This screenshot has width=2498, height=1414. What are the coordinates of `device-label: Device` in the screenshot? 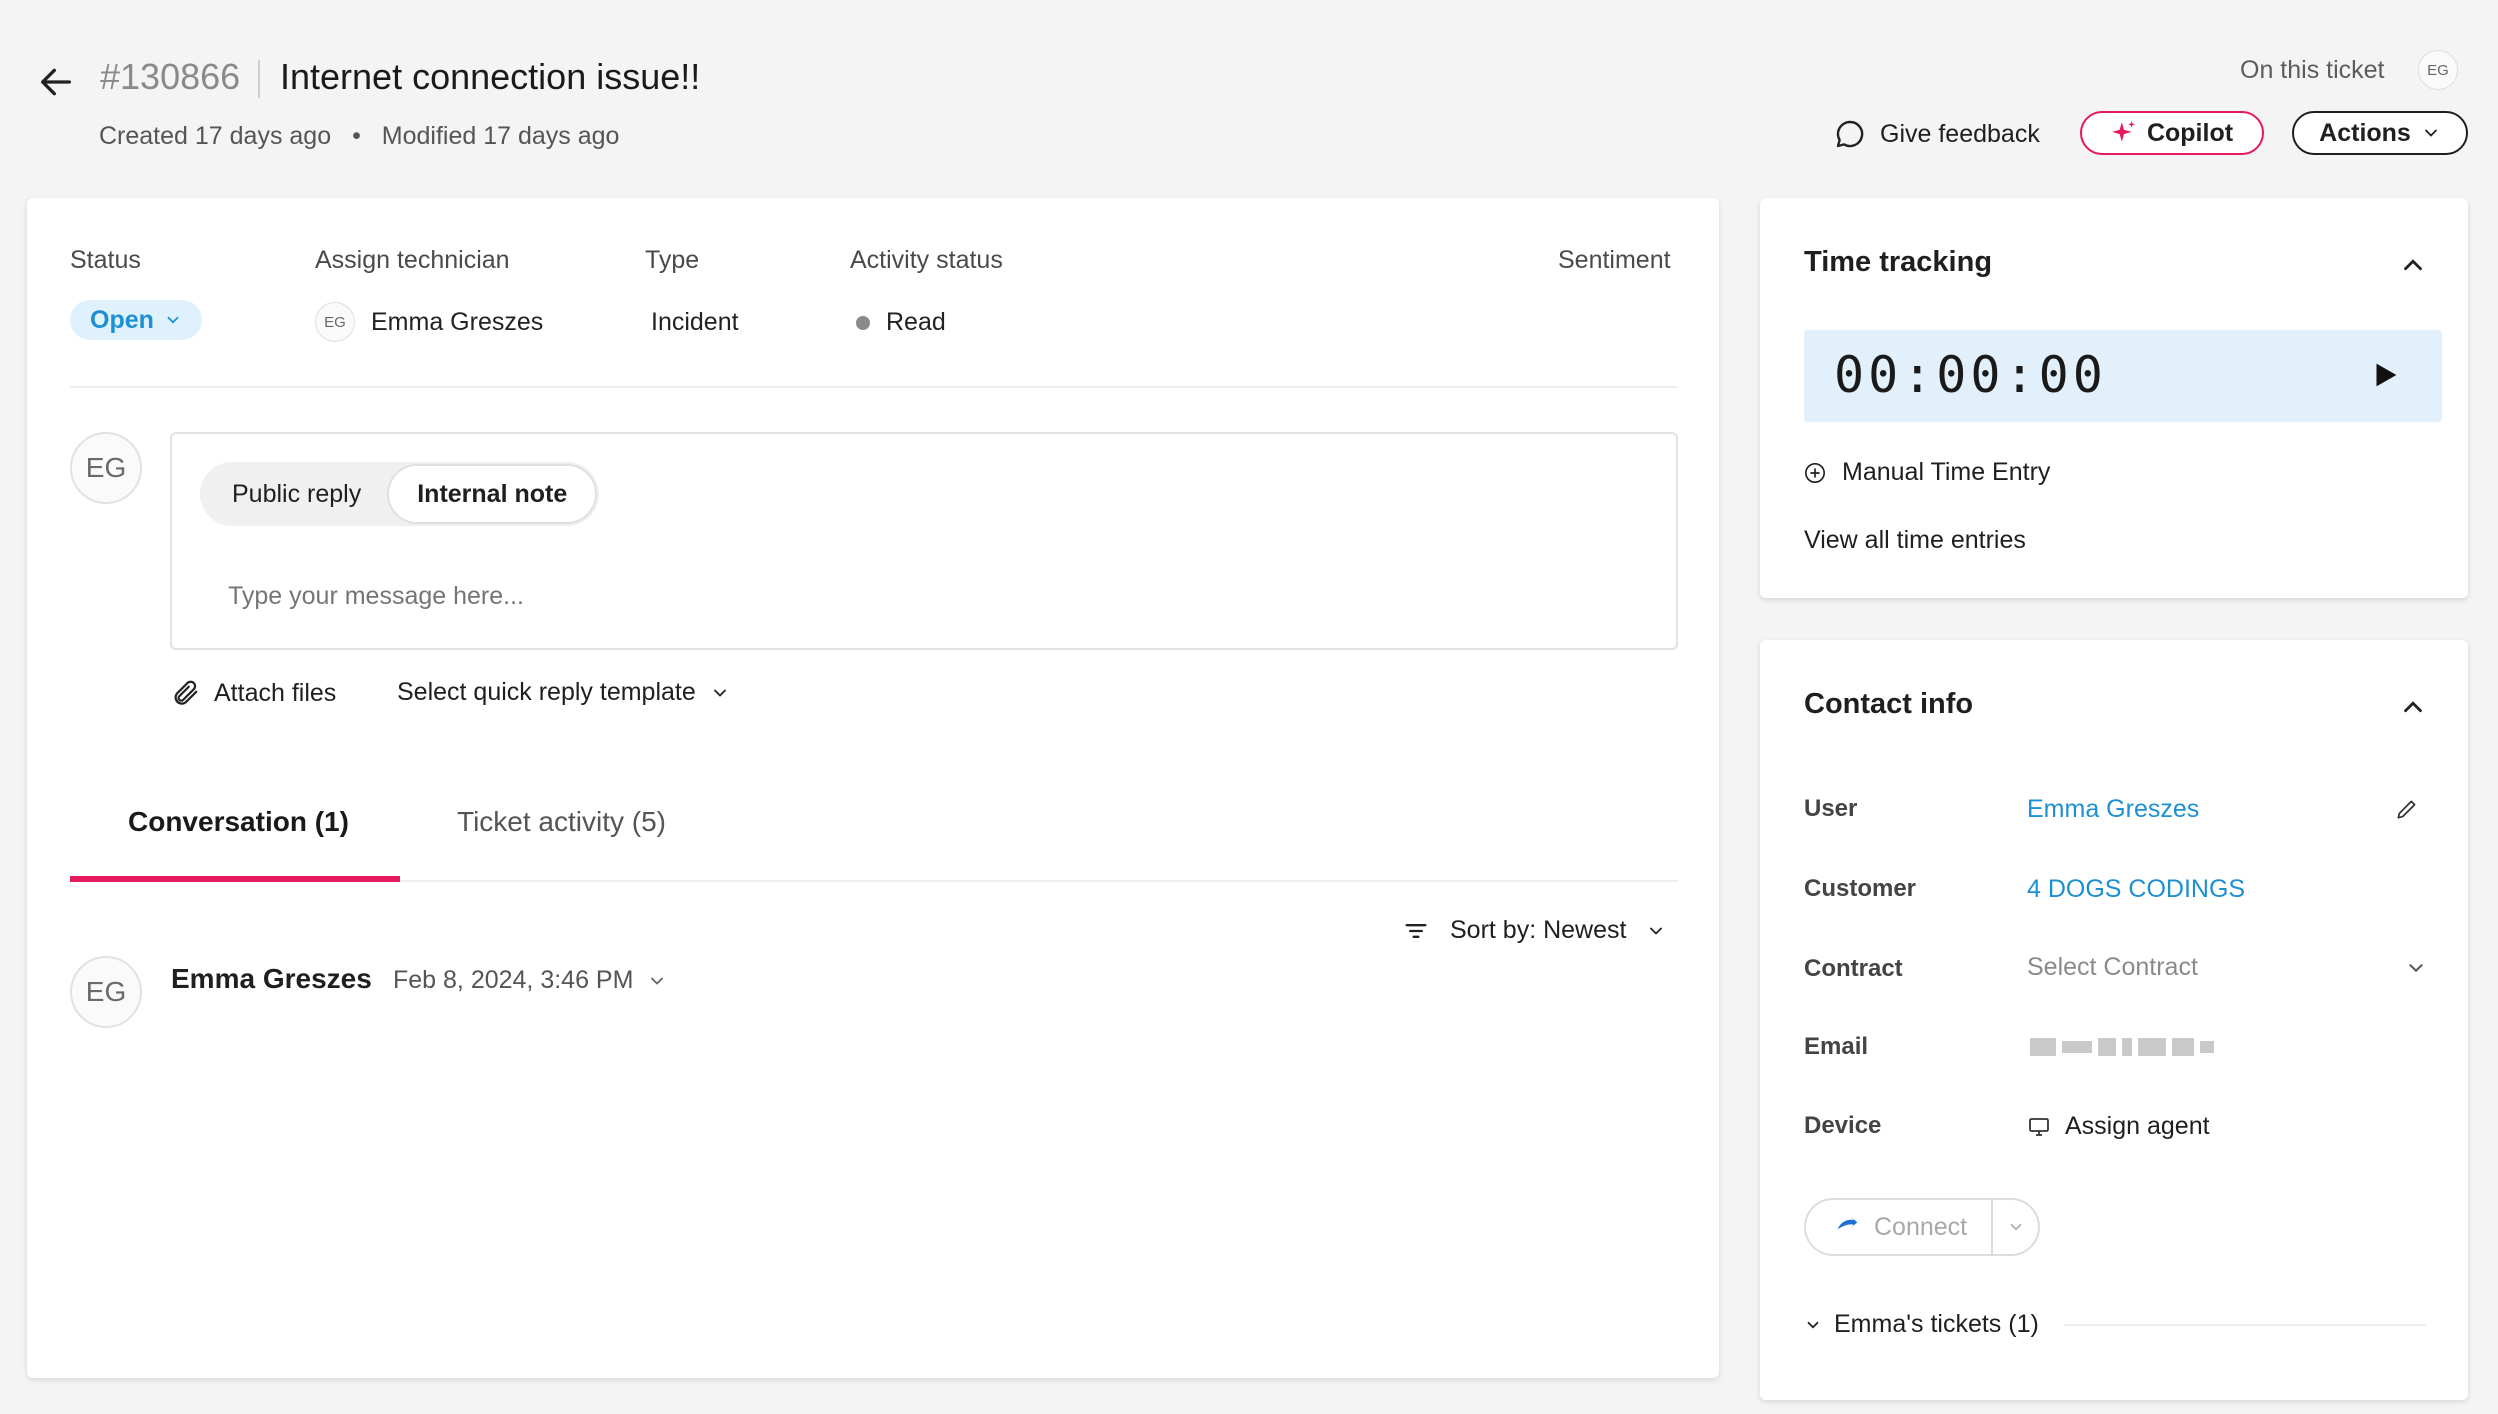 It's located at (1843, 1125).